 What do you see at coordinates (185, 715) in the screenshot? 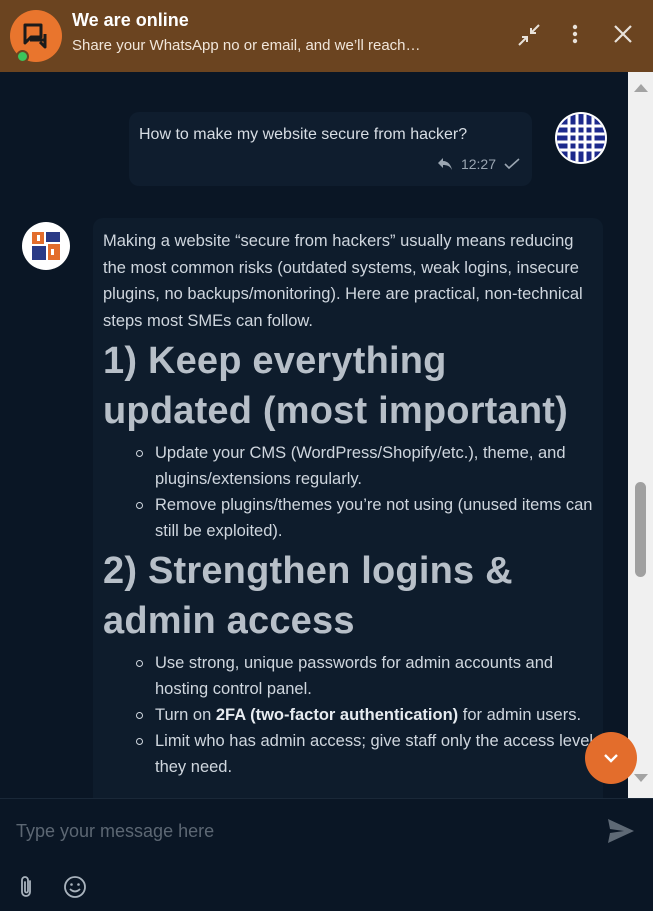
I see `list-item-prefix: Turn on` at bounding box center [185, 715].